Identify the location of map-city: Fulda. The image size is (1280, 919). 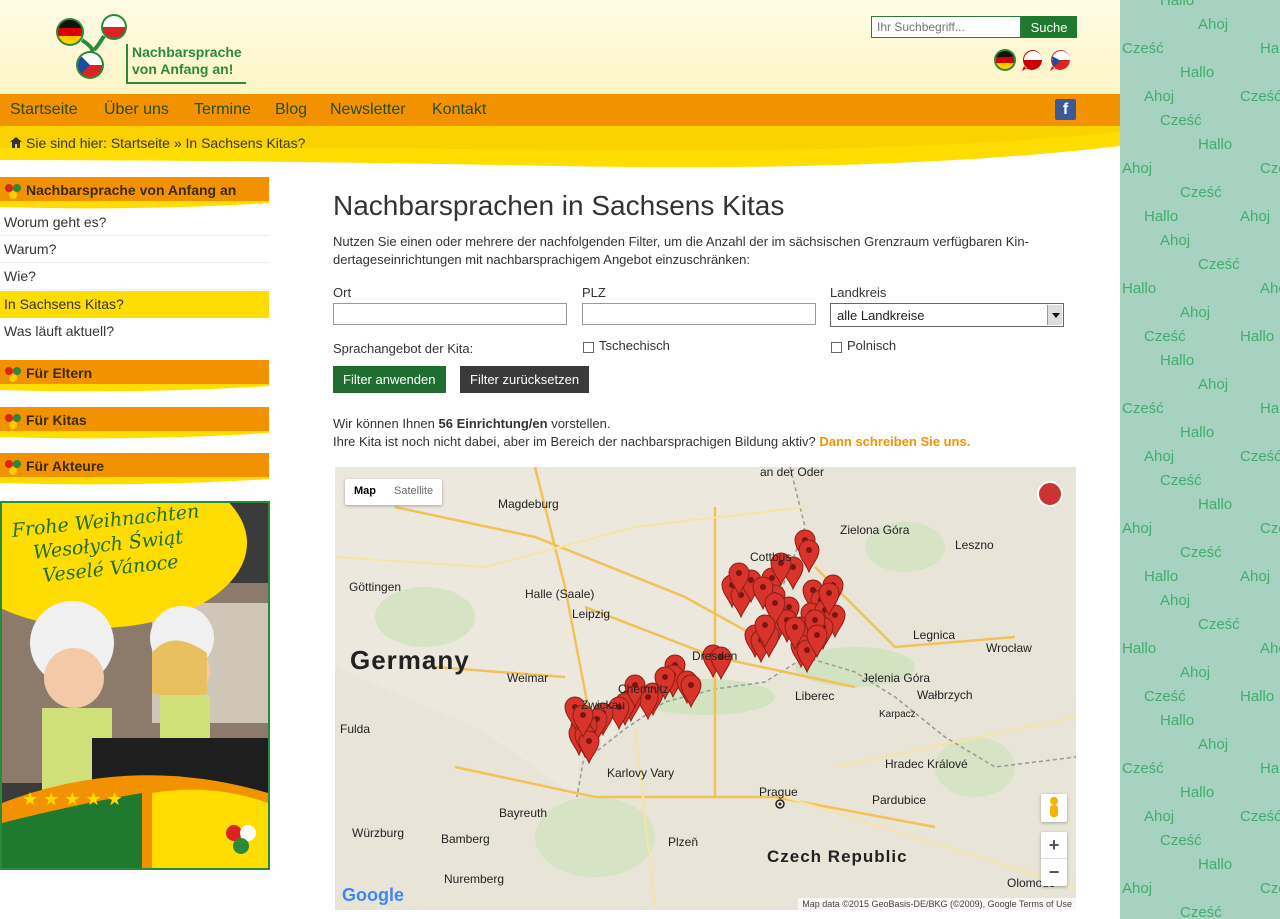
(355, 729).